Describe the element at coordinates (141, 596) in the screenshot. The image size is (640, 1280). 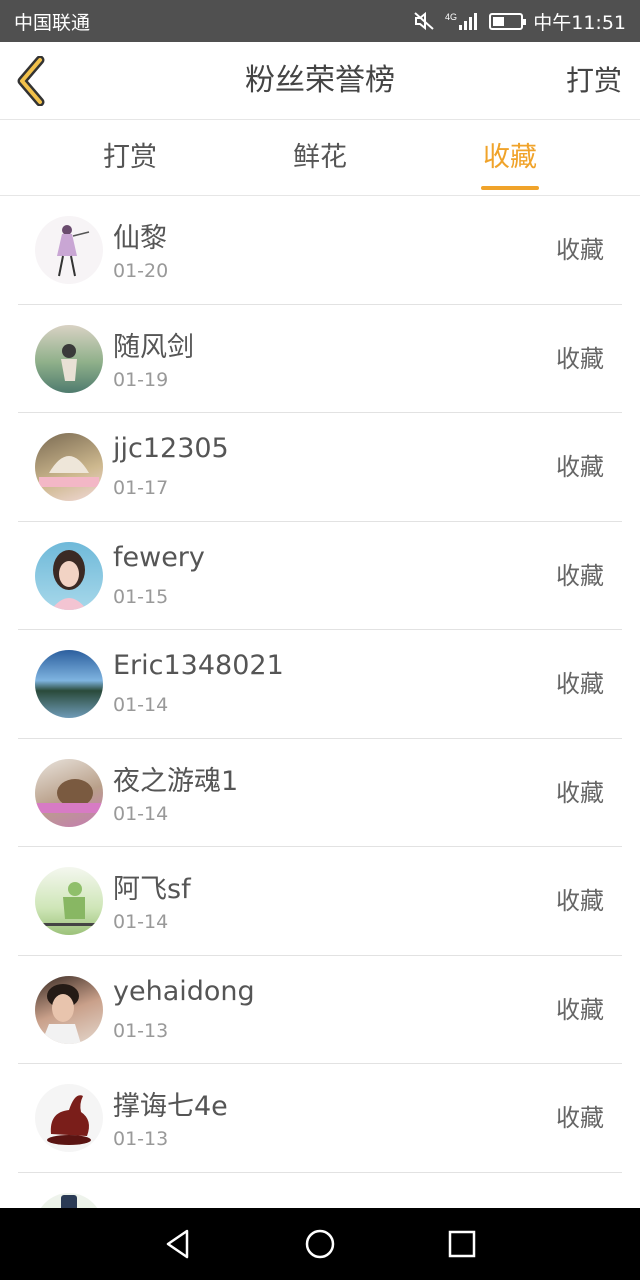
I see `fan-date: 01-15` at that location.